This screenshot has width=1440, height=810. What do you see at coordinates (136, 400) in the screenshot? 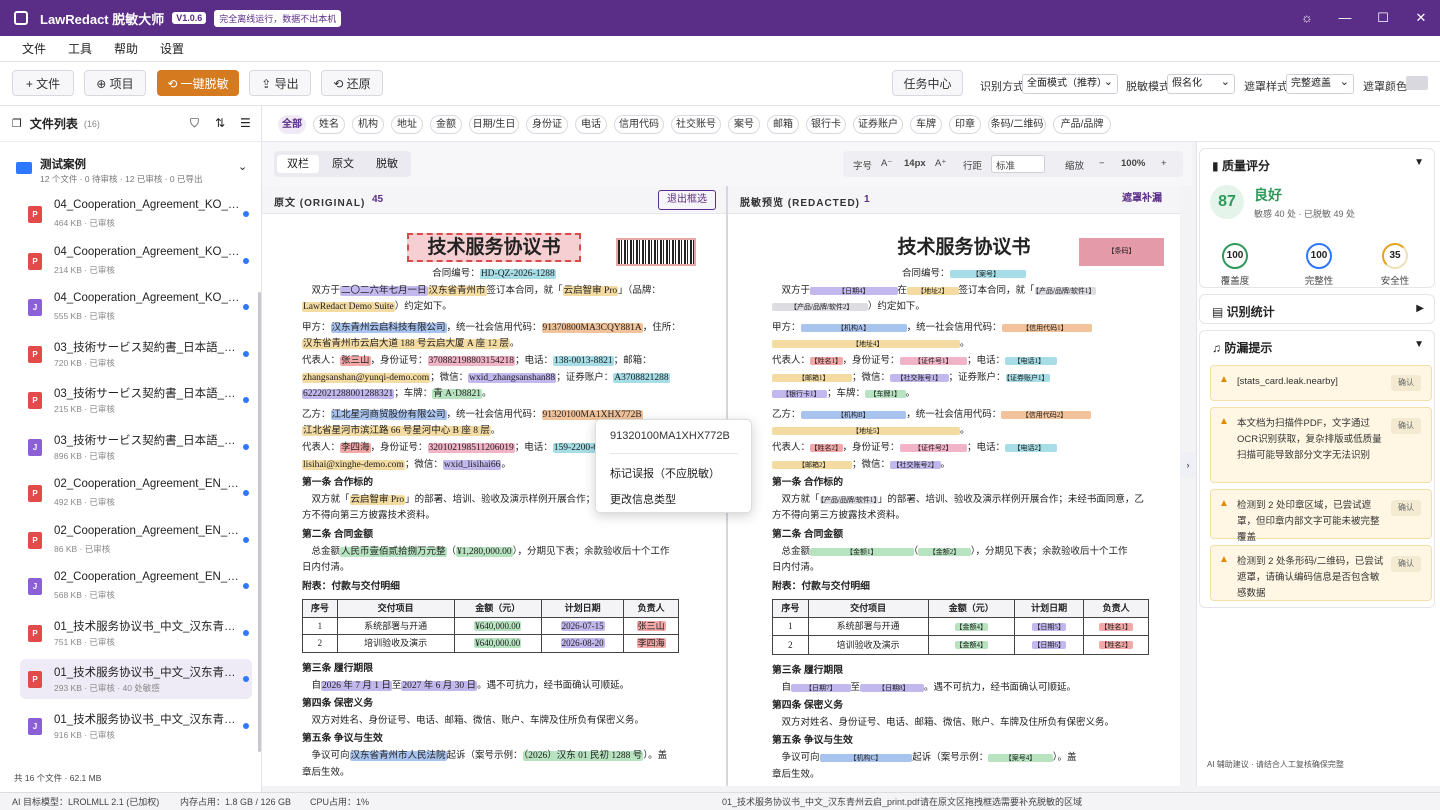
I see `file-item: P 03_技術サービス契約書_日本語_青州... 215 KB · 已审核` at bounding box center [136, 400].